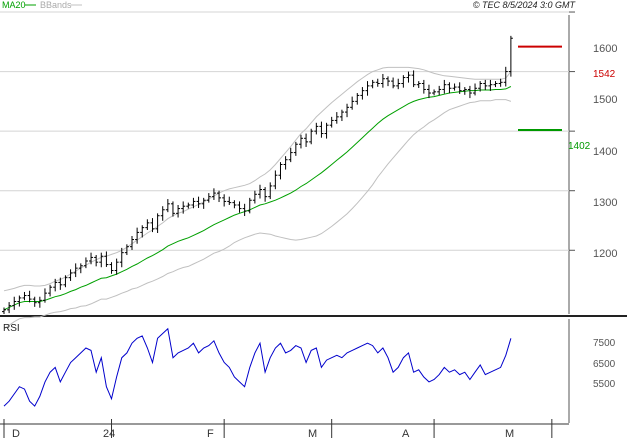 This screenshot has height=440, width=627. Describe the element at coordinates (540, 88) in the screenshot. I see `price-levels` at that location.